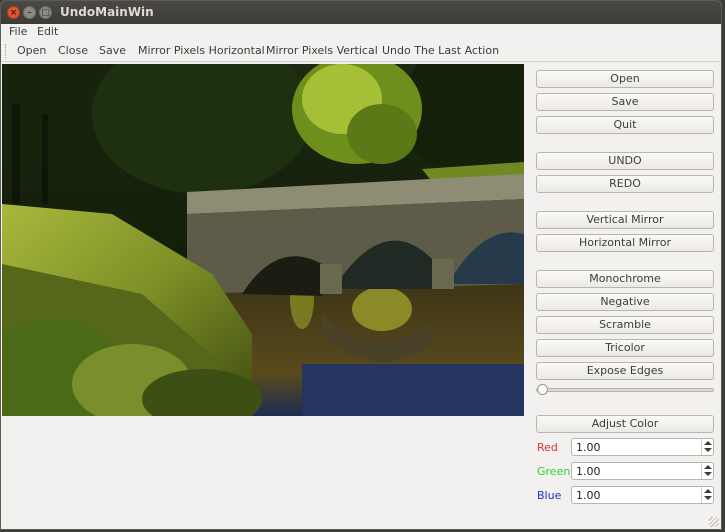 Image resolution: width=725 pixels, height=532 pixels. Describe the element at coordinates (45, 12) in the screenshot. I see `maximize-window-icon: □` at that location.